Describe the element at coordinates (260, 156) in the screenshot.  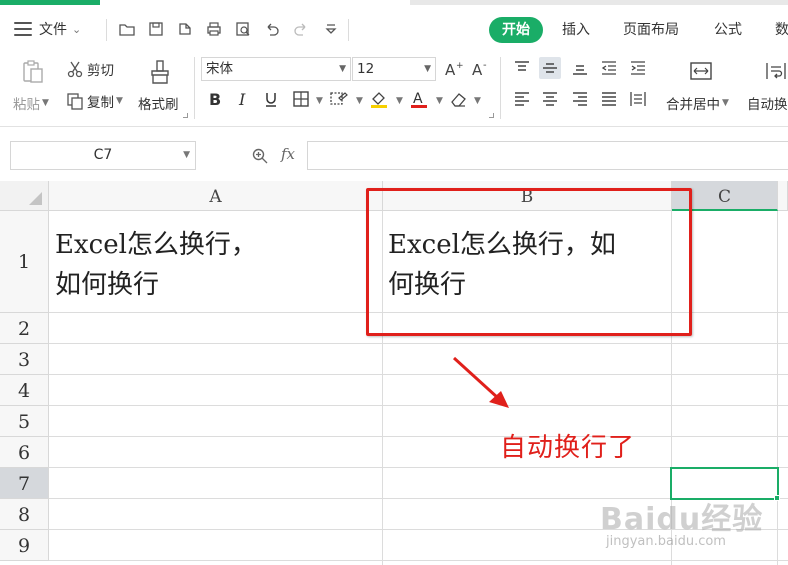
I see `zoom-icon` at that location.